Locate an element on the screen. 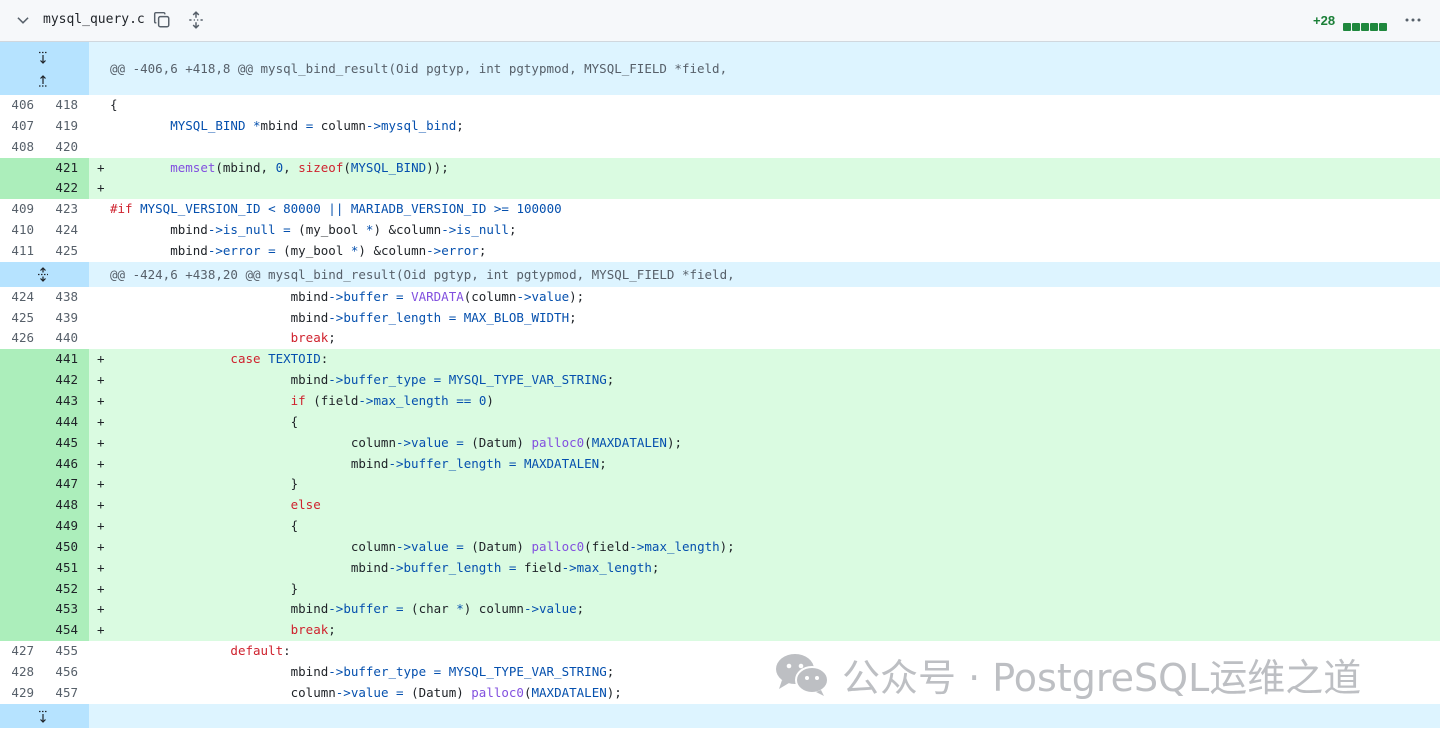 Image resolution: width=1440 pixels, height=729 pixels. new-line-number: 442 is located at coordinates (61, 380).